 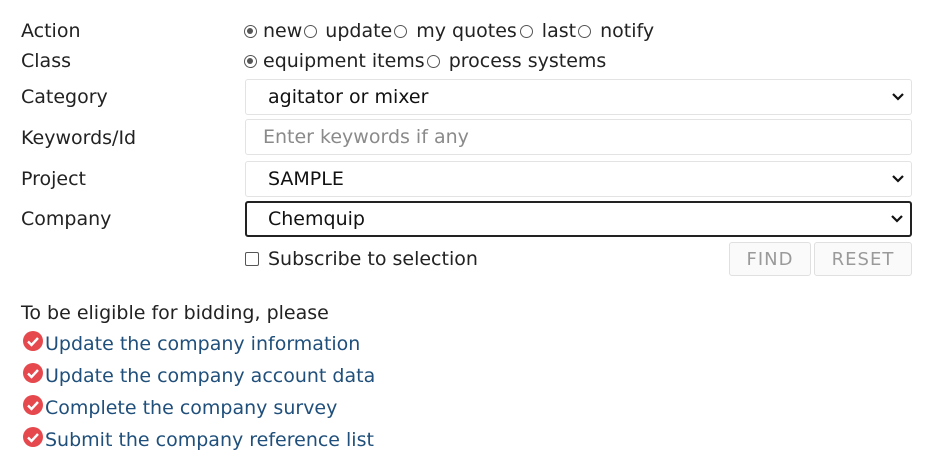 What do you see at coordinates (863, 259) in the screenshot?
I see `reset-button: RESET` at bounding box center [863, 259].